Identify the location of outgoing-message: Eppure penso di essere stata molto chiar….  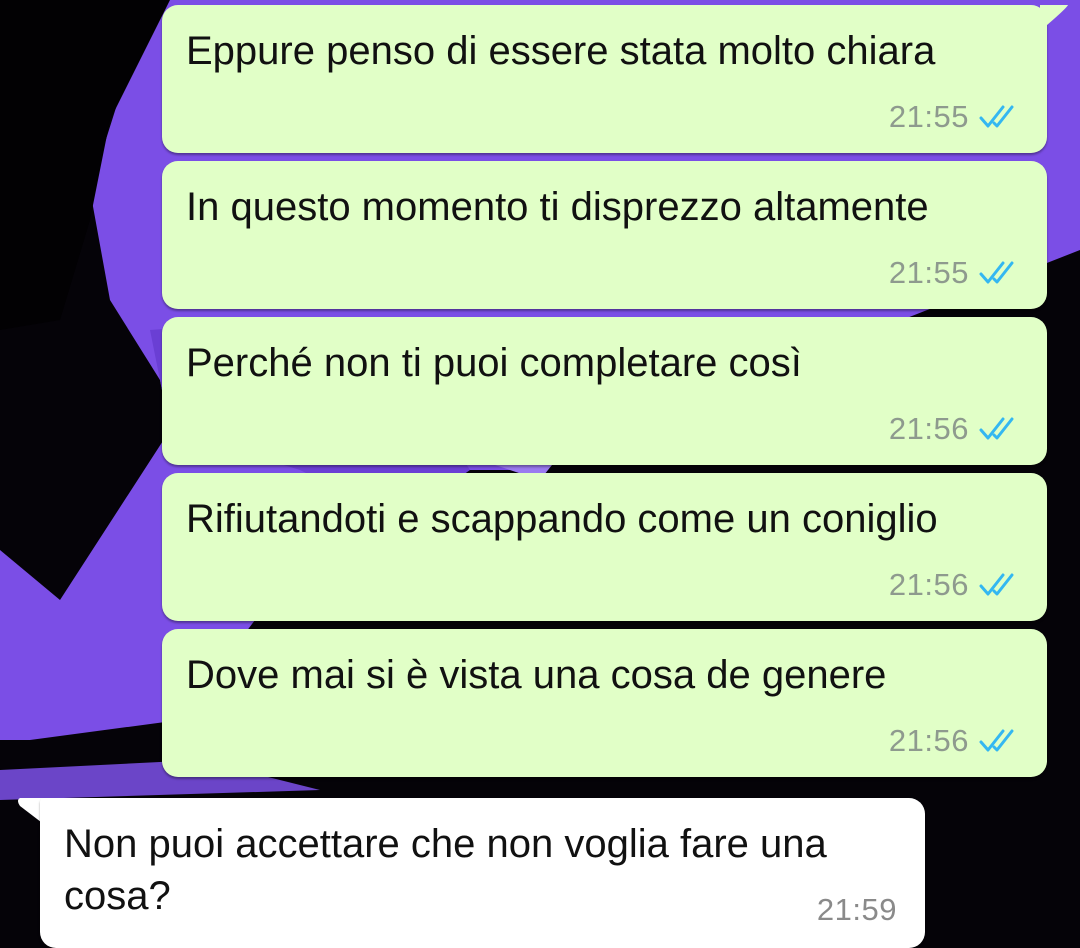
(604, 79).